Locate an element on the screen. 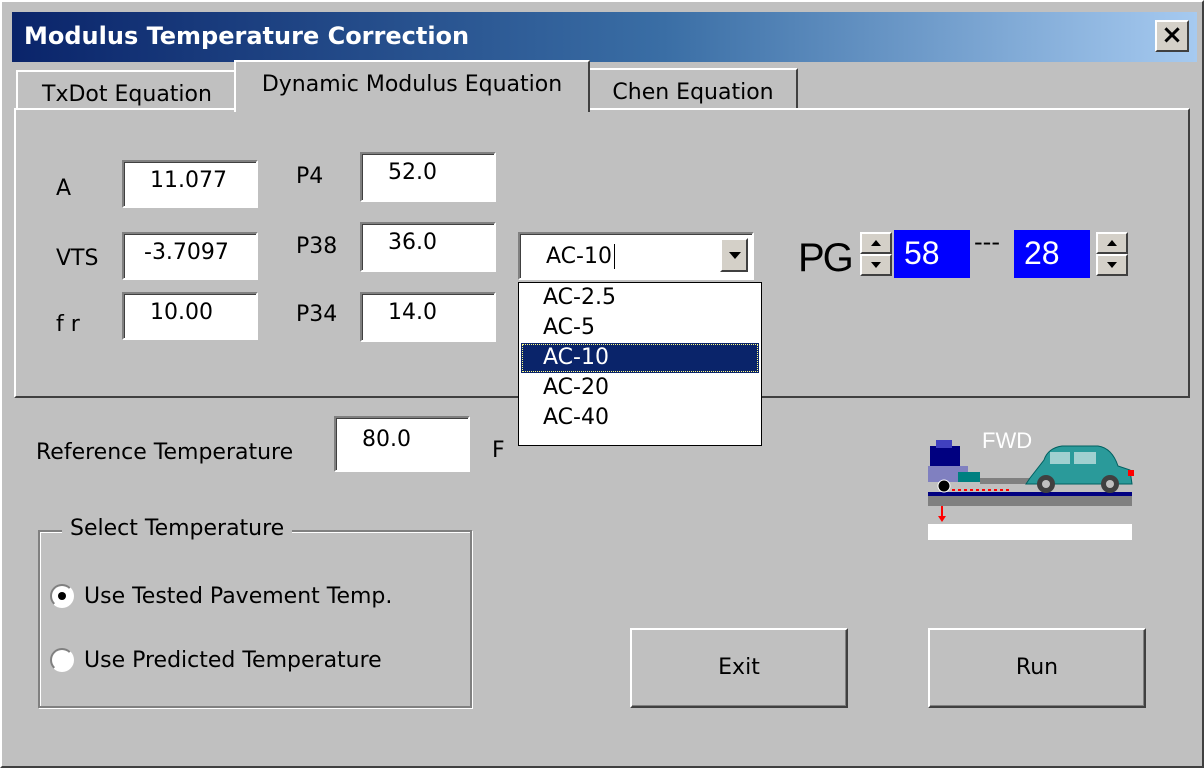 This screenshot has width=1204, height=768. p38-input: 36.0 is located at coordinates (428, 247).